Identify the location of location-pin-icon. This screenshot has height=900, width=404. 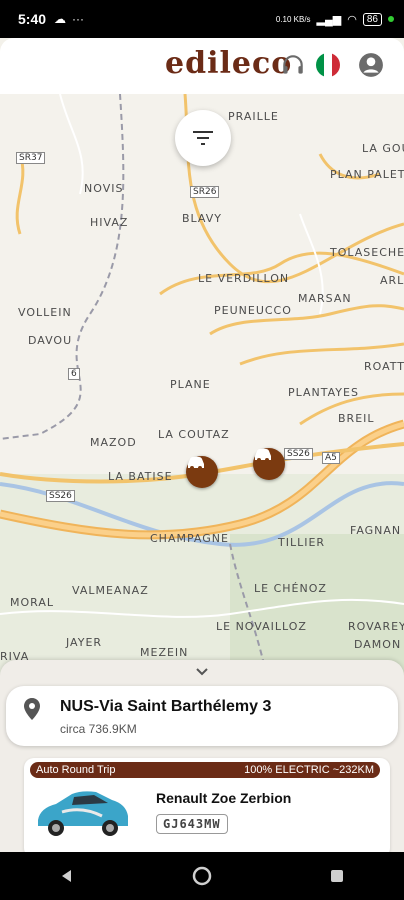
(32, 709).